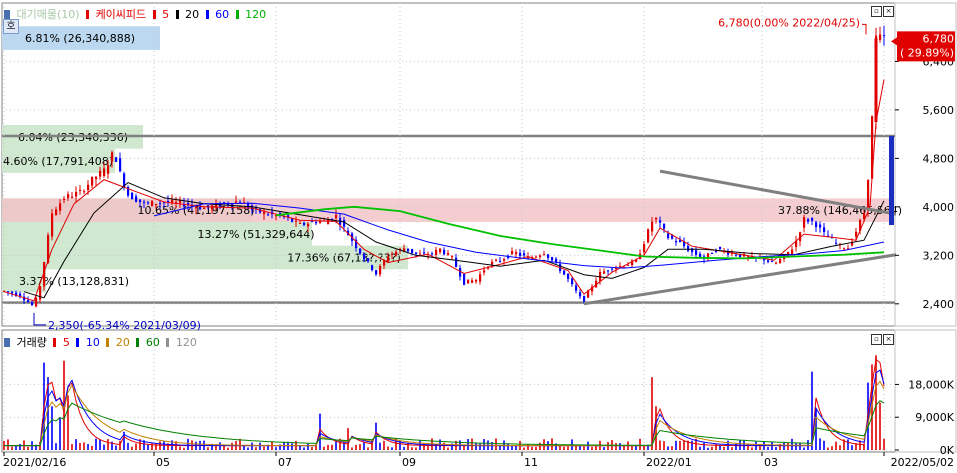 This screenshot has width=957, height=473. Describe the element at coordinates (11, 26) in the screenshot. I see `left-badge: 호` at that location.